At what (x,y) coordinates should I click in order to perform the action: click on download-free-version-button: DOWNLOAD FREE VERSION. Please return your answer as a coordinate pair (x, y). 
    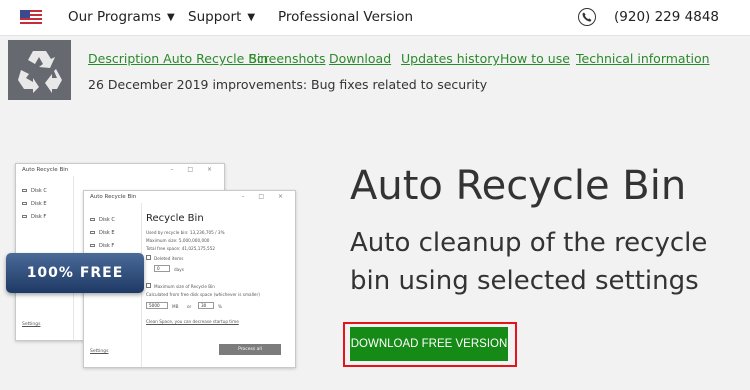
    Looking at the image, I should click on (429, 344).